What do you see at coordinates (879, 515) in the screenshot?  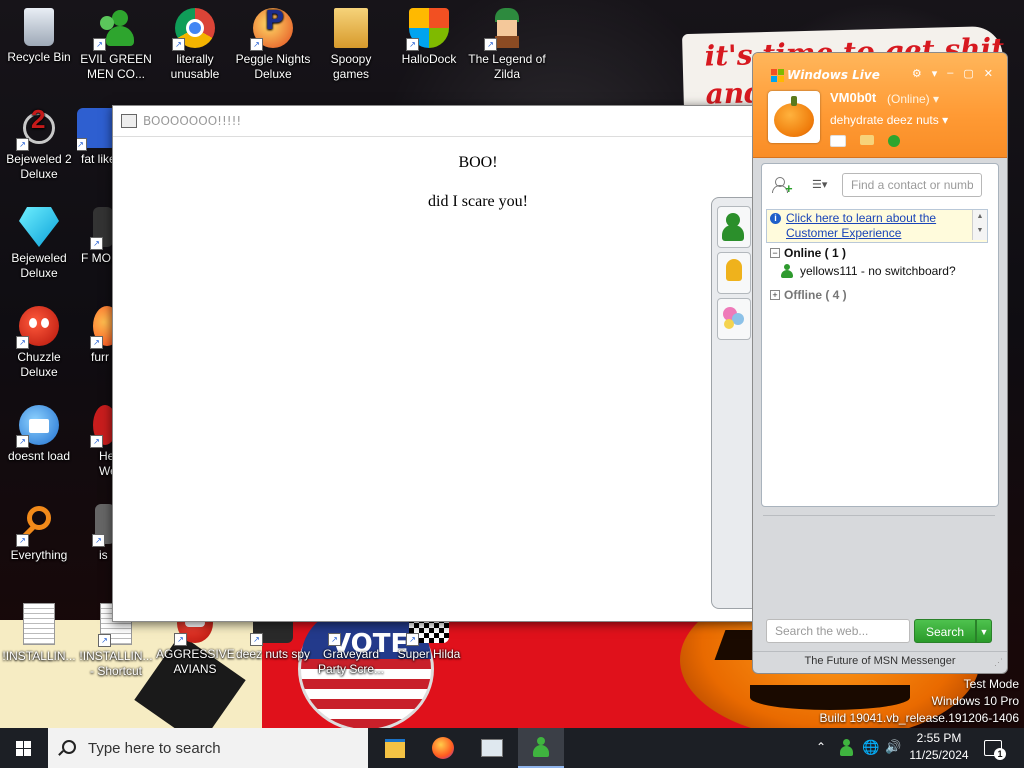 I see `divider` at bounding box center [879, 515].